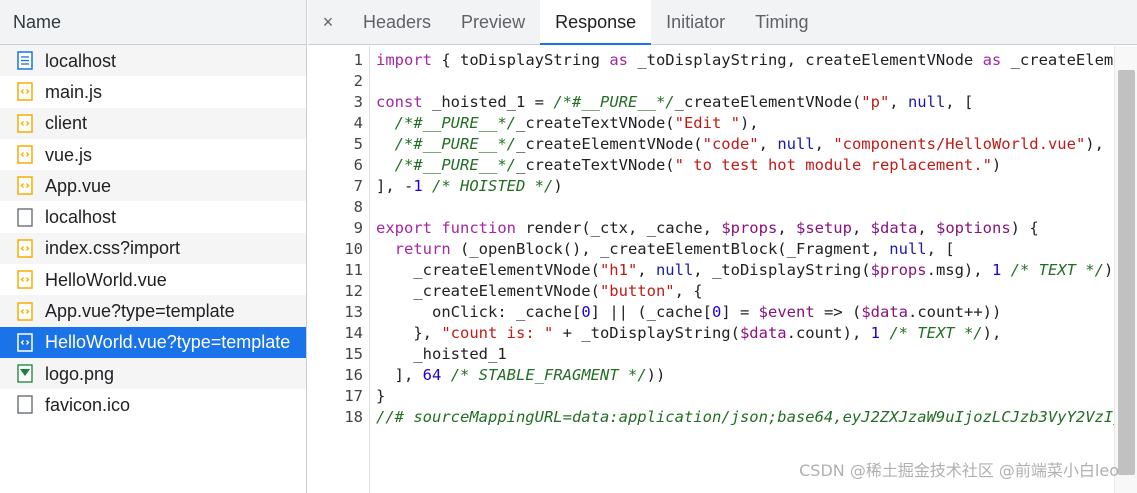 The width and height of the screenshot is (1137, 493). What do you see at coordinates (353, 417) in the screenshot?
I see `line-number: 18` at bounding box center [353, 417].